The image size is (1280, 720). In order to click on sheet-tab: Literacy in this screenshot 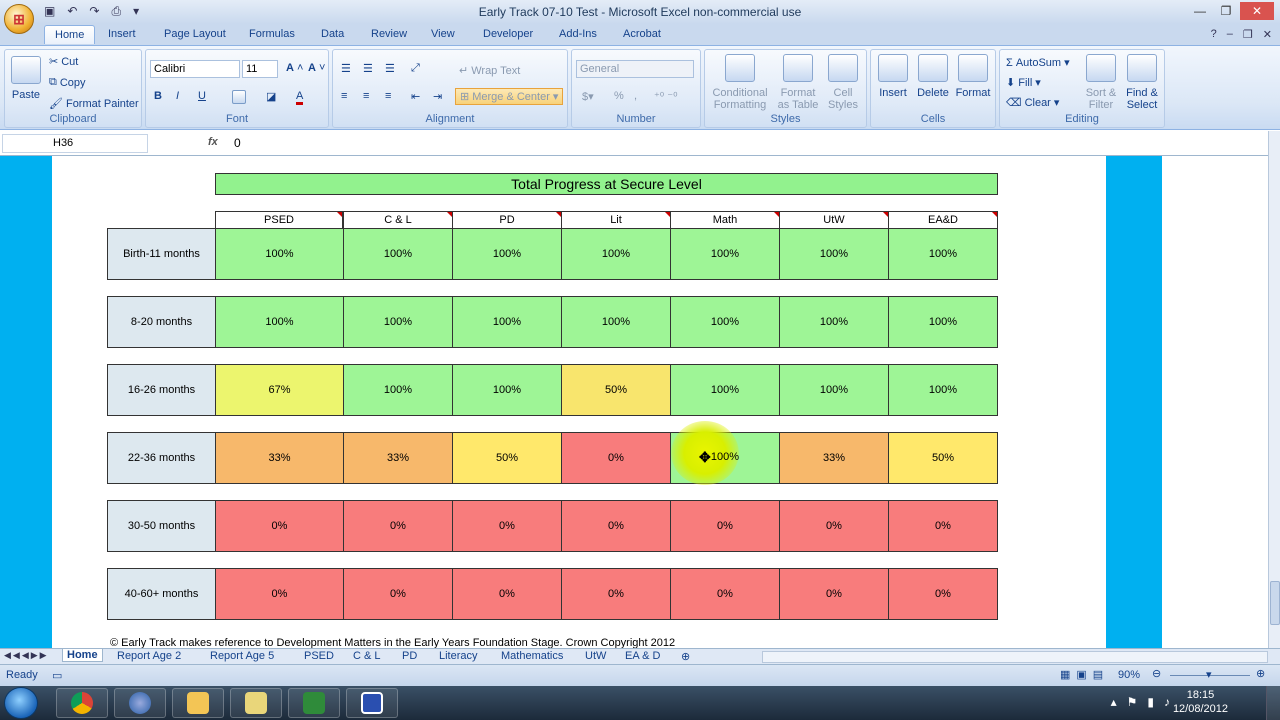, I will do `click(458, 656)`.